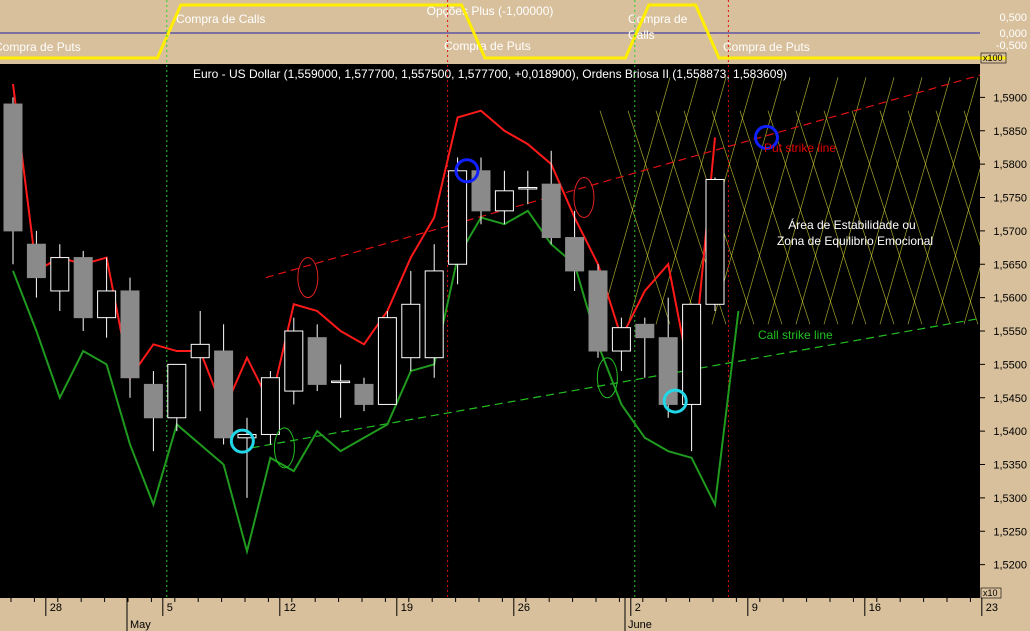 The height and width of the screenshot is (631, 1030). I want to click on put-strike-label: Put strike line, so click(800, 148).